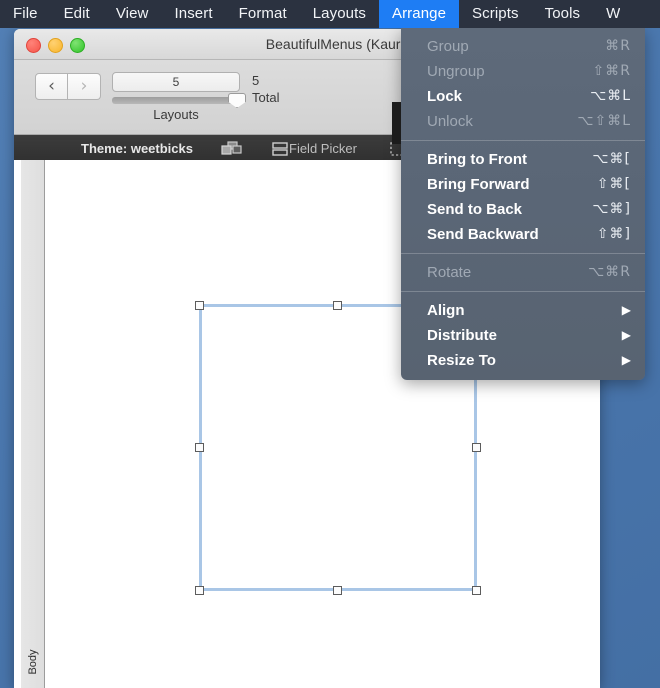 The width and height of the screenshot is (660, 688). Describe the element at coordinates (523, 121) in the screenshot. I see `menu-item-unlock: Unlock ⌥⇧⌘L` at that location.